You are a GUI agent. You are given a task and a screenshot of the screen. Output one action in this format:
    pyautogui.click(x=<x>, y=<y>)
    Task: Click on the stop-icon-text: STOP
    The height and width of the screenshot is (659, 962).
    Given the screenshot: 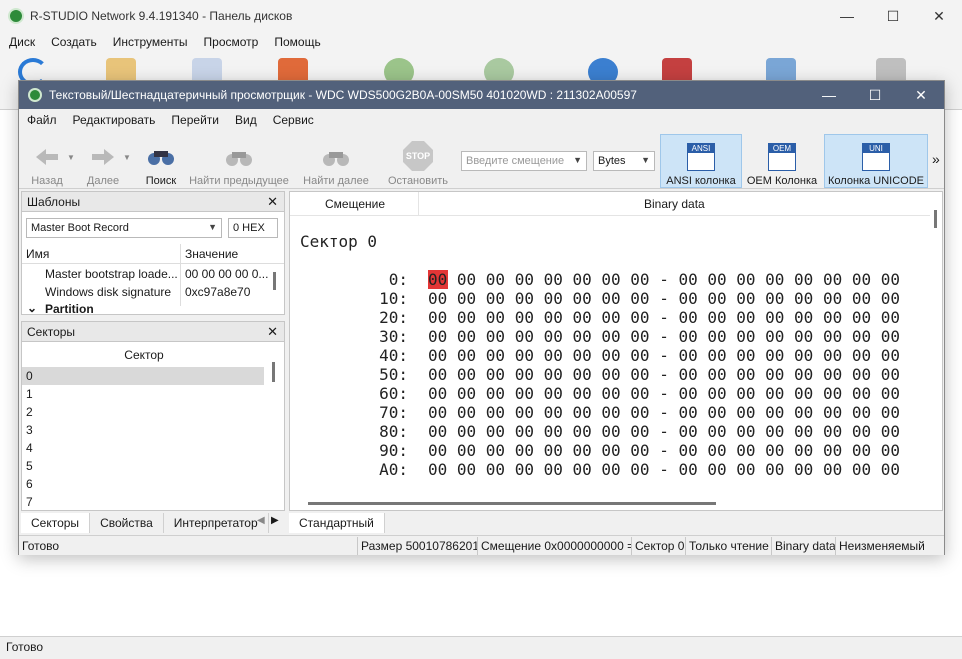 What is the action you would take?
    pyautogui.click(x=418, y=156)
    